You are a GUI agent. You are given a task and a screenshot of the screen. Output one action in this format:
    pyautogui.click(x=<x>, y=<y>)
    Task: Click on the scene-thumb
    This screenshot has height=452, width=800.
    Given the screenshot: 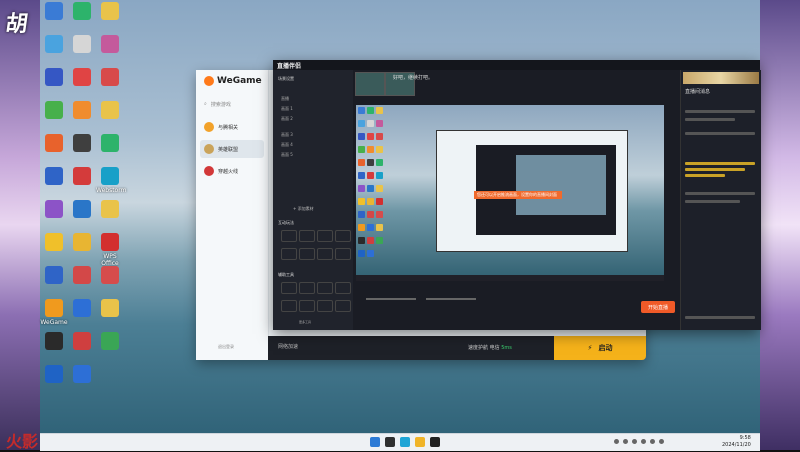 What is the action you would take?
    pyautogui.click(x=370, y=84)
    